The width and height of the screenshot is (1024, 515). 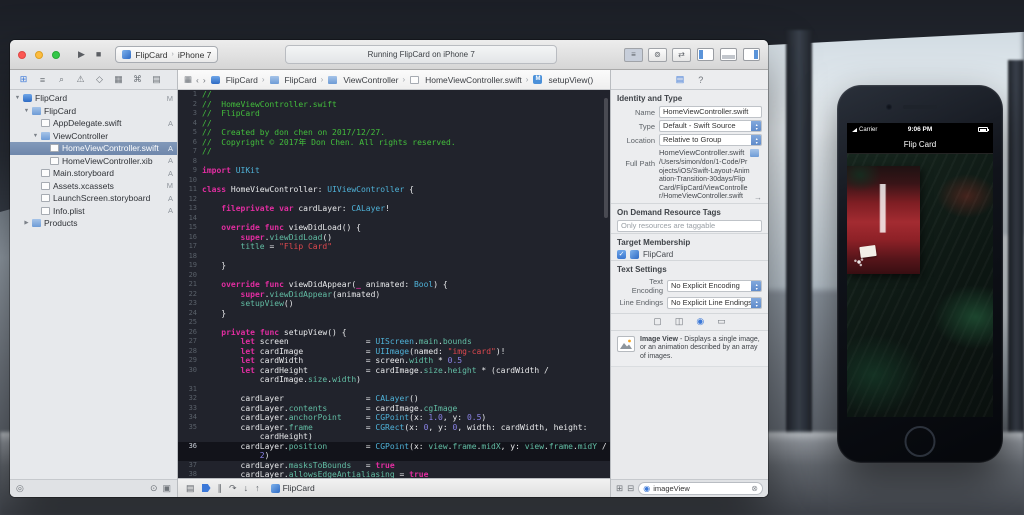 I want to click on text-encoding-dropdown: No Explicit Encoding, so click(x=714, y=285).